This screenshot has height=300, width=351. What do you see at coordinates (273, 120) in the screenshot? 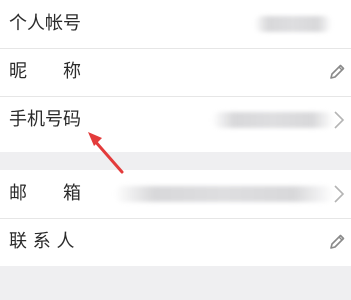
I see `phone-number-value-blurred` at bounding box center [273, 120].